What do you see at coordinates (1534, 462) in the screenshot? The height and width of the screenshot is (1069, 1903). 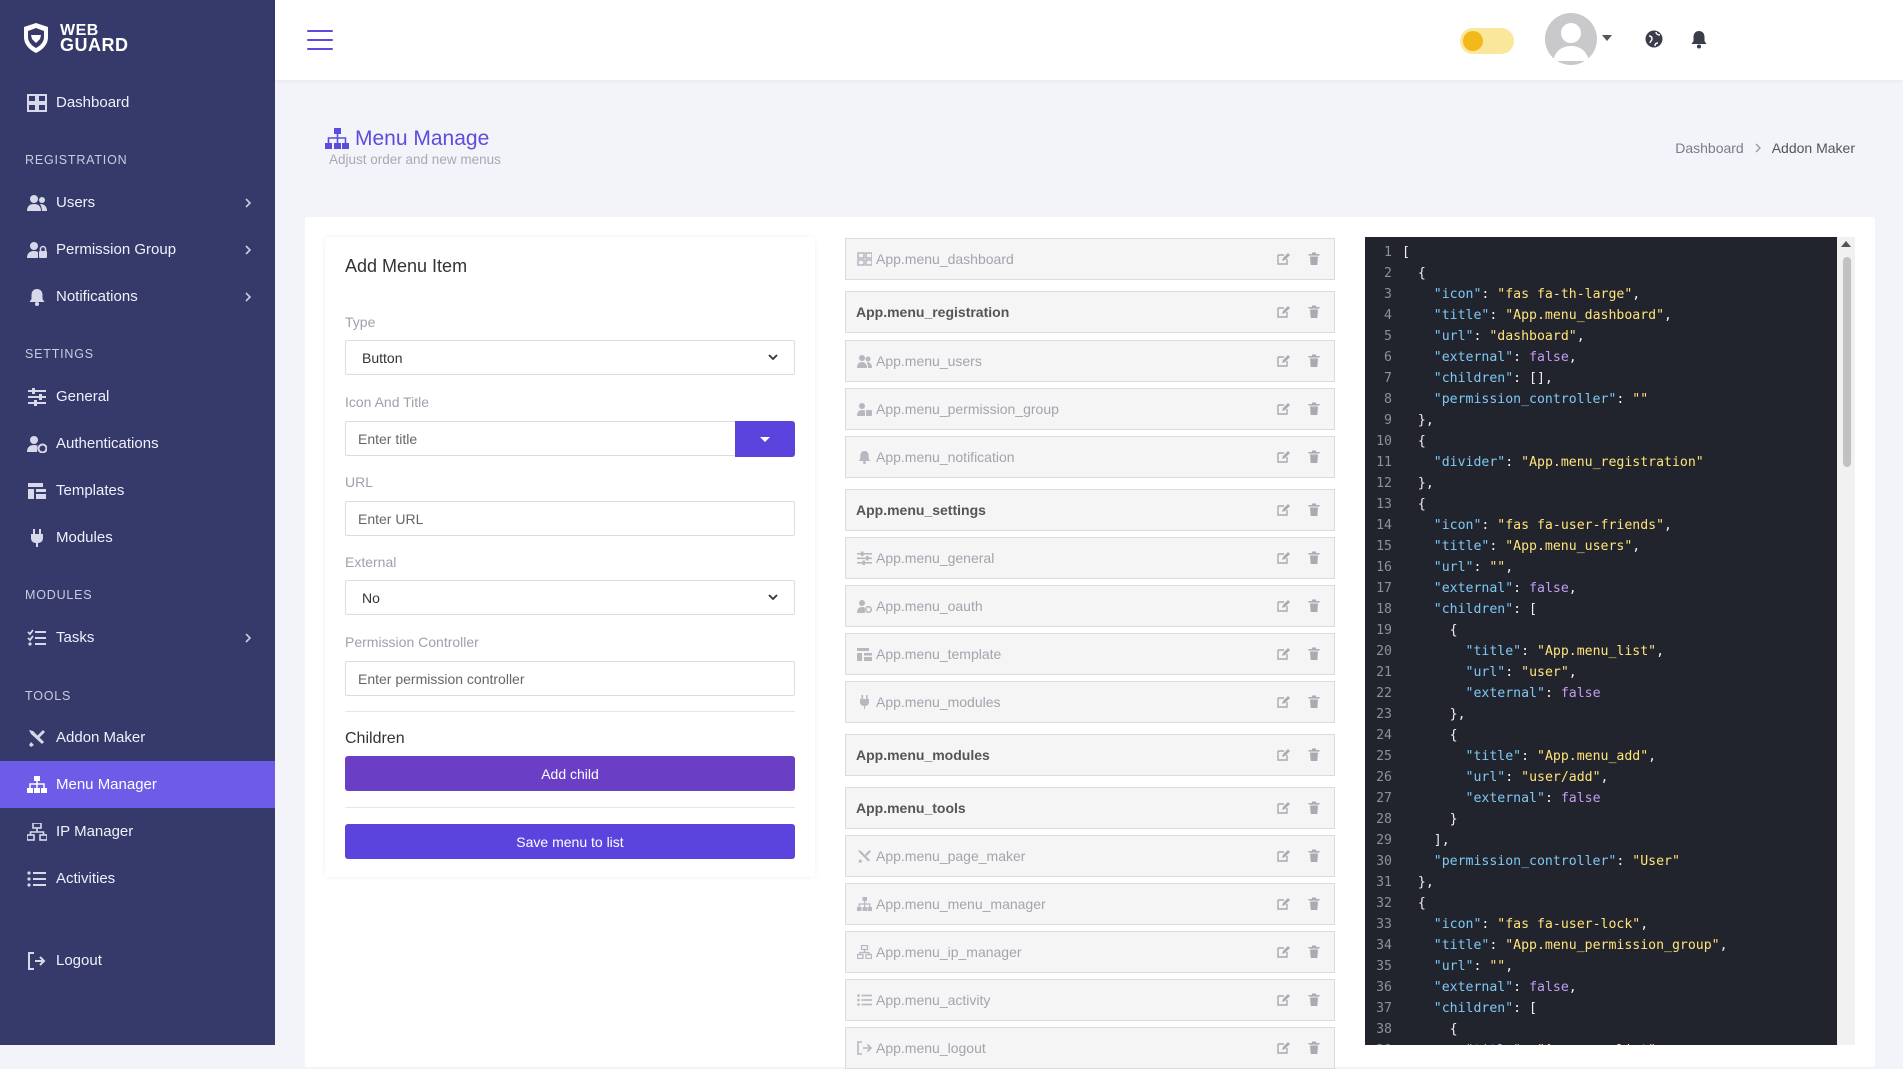 I see `code-line: 11 "divider": "App.menu_registration"` at bounding box center [1534, 462].